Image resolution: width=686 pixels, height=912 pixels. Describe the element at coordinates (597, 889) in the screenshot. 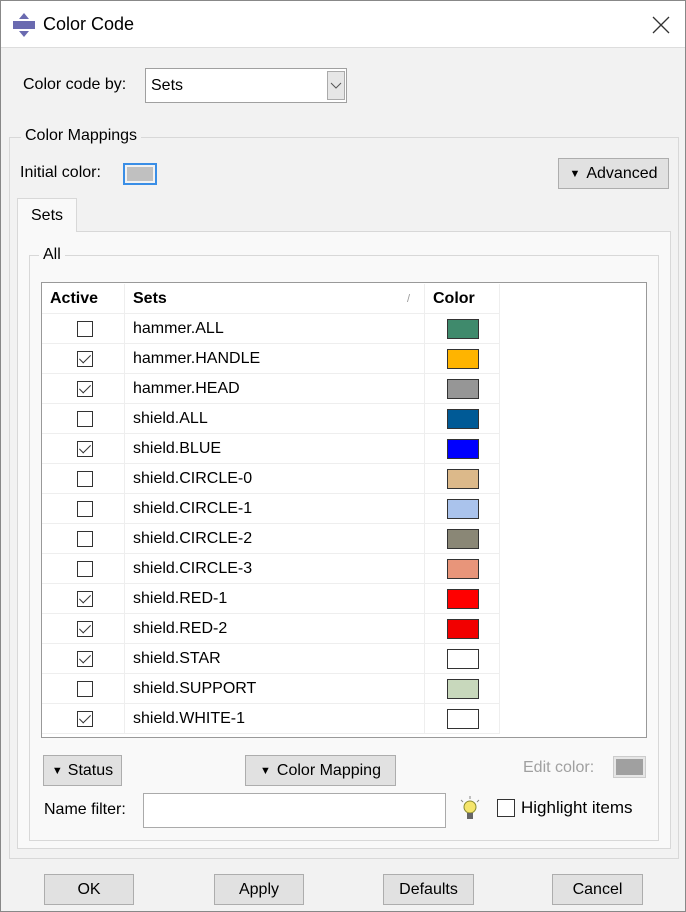

I see `cancel-button: Cancel` at that location.